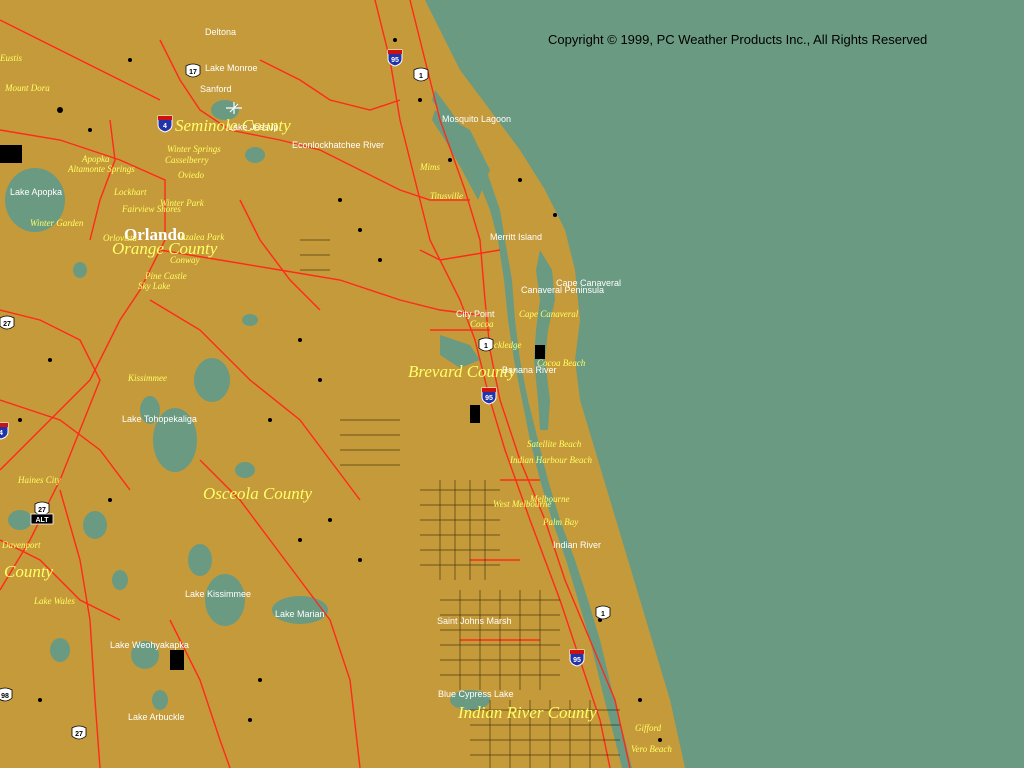 This screenshot has height=768, width=1024. Describe the element at coordinates (120, 238) in the screenshot. I see `town-orlovista: Orlovista` at that location.